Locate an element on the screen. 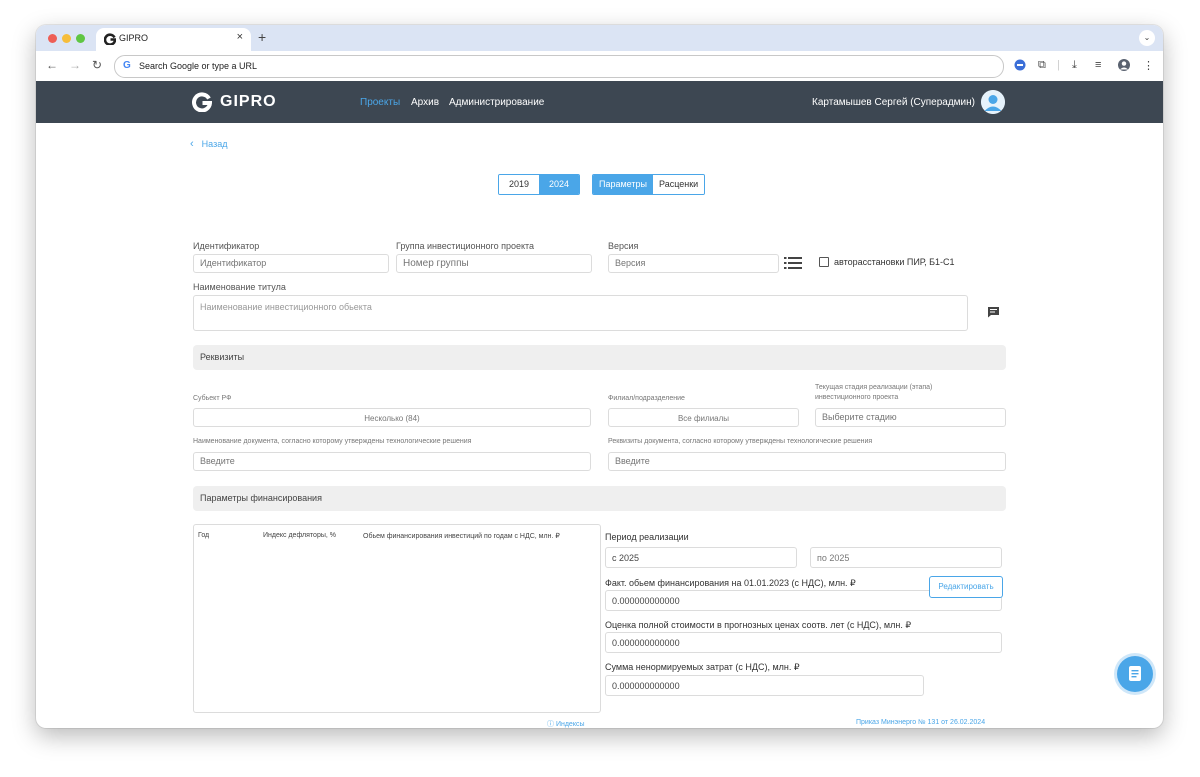  stage-select is located at coordinates (910, 417).